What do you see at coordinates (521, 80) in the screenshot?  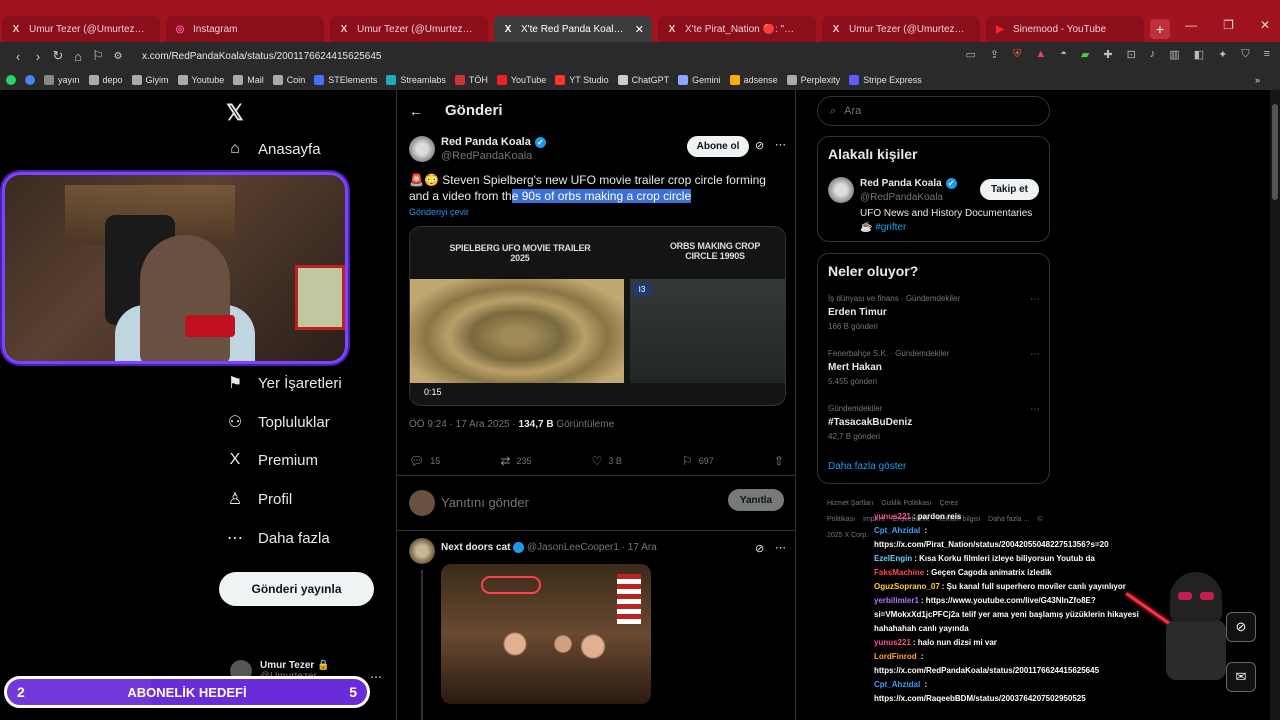 I see `bookmark-item: YouTube` at bounding box center [521, 80].